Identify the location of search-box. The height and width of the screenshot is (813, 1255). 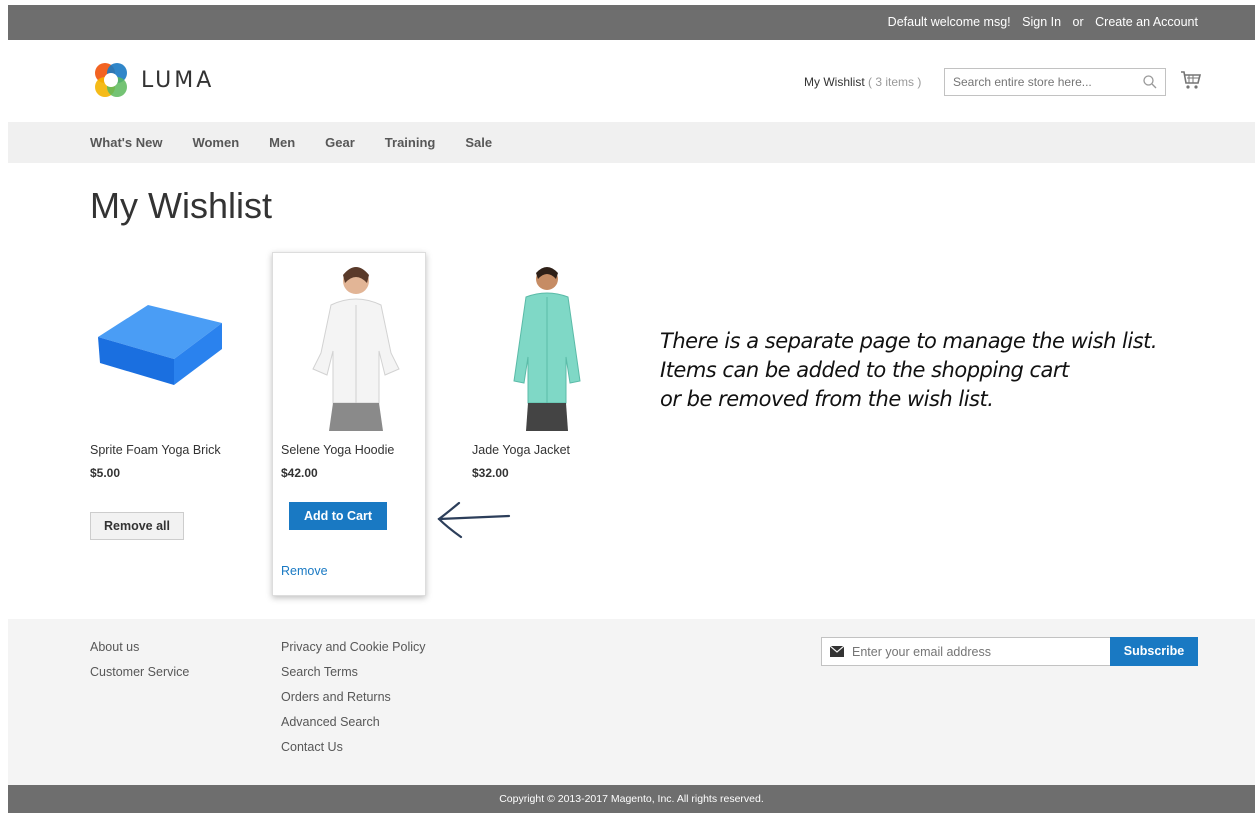
(1055, 82).